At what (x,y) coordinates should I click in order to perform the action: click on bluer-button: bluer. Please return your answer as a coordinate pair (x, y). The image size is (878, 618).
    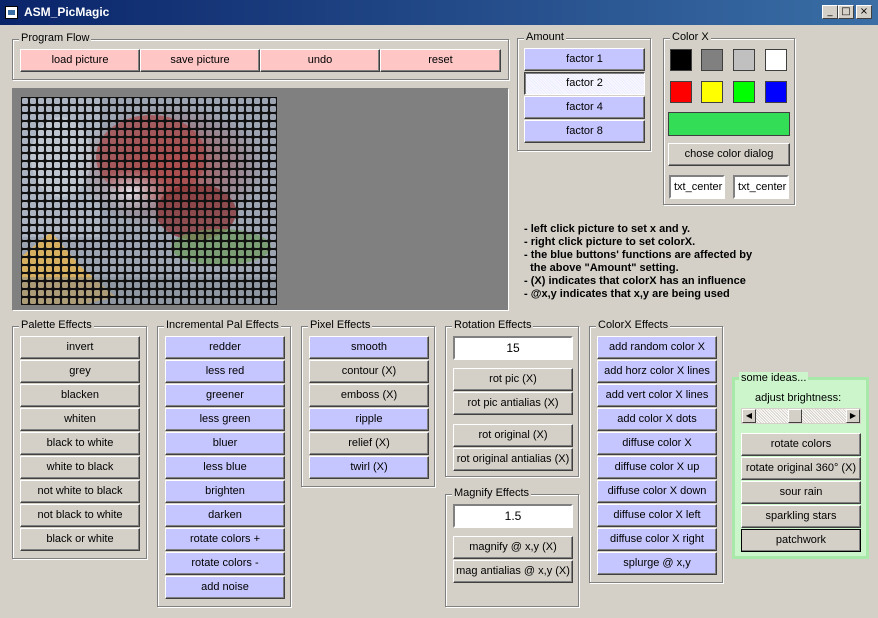
    Looking at the image, I should click on (225, 443).